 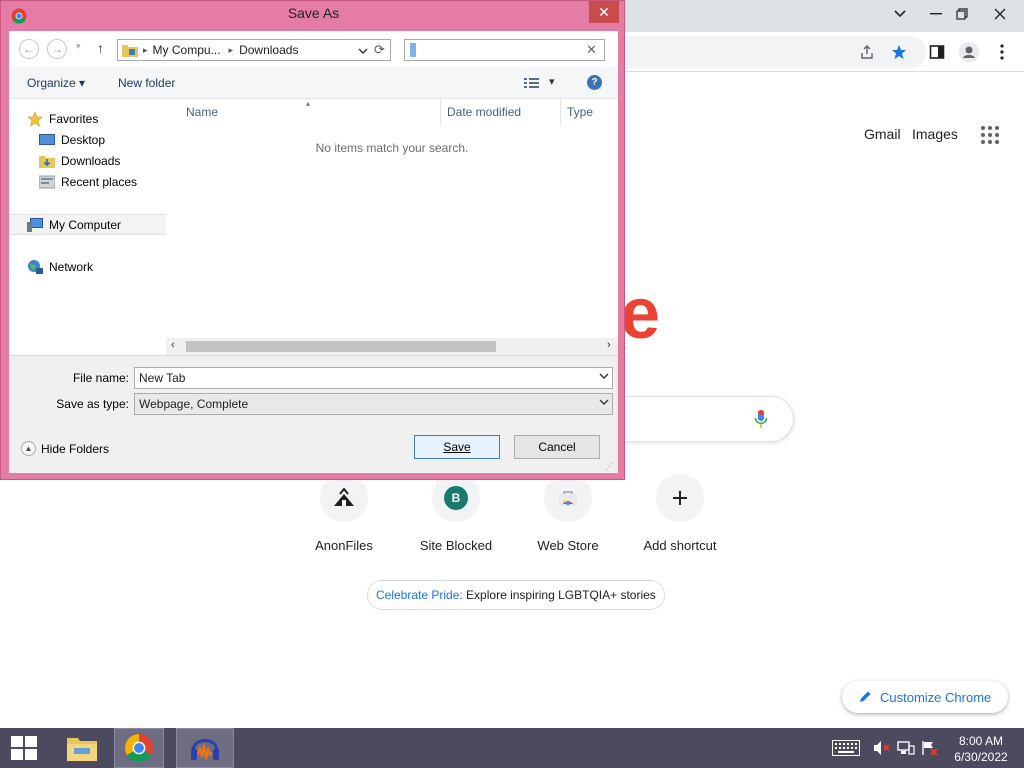 What do you see at coordinates (60, 267) in the screenshot?
I see `tree-item-network: Network` at bounding box center [60, 267].